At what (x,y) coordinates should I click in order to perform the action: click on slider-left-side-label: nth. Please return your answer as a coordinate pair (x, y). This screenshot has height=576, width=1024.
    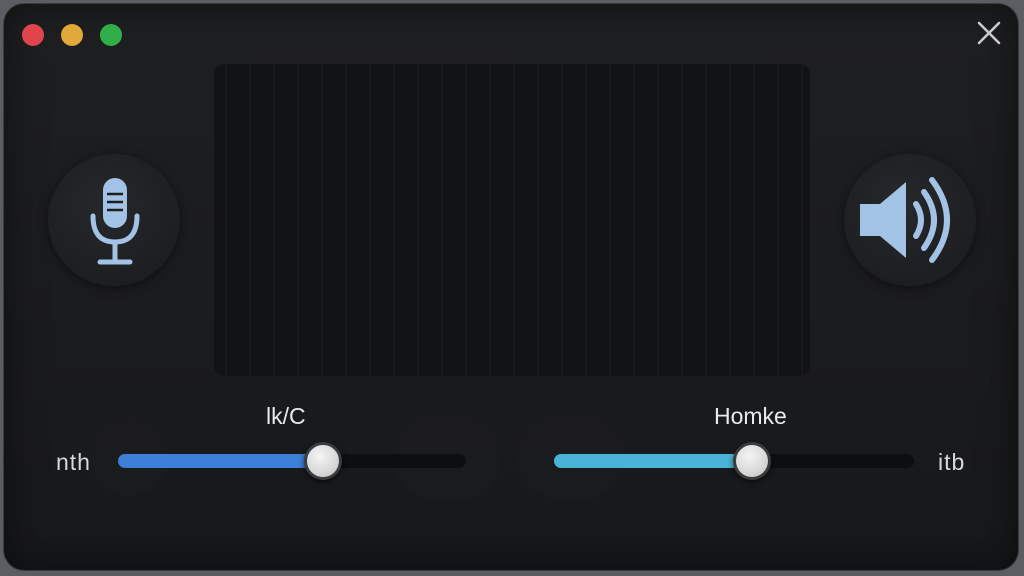
    Looking at the image, I should click on (73, 462).